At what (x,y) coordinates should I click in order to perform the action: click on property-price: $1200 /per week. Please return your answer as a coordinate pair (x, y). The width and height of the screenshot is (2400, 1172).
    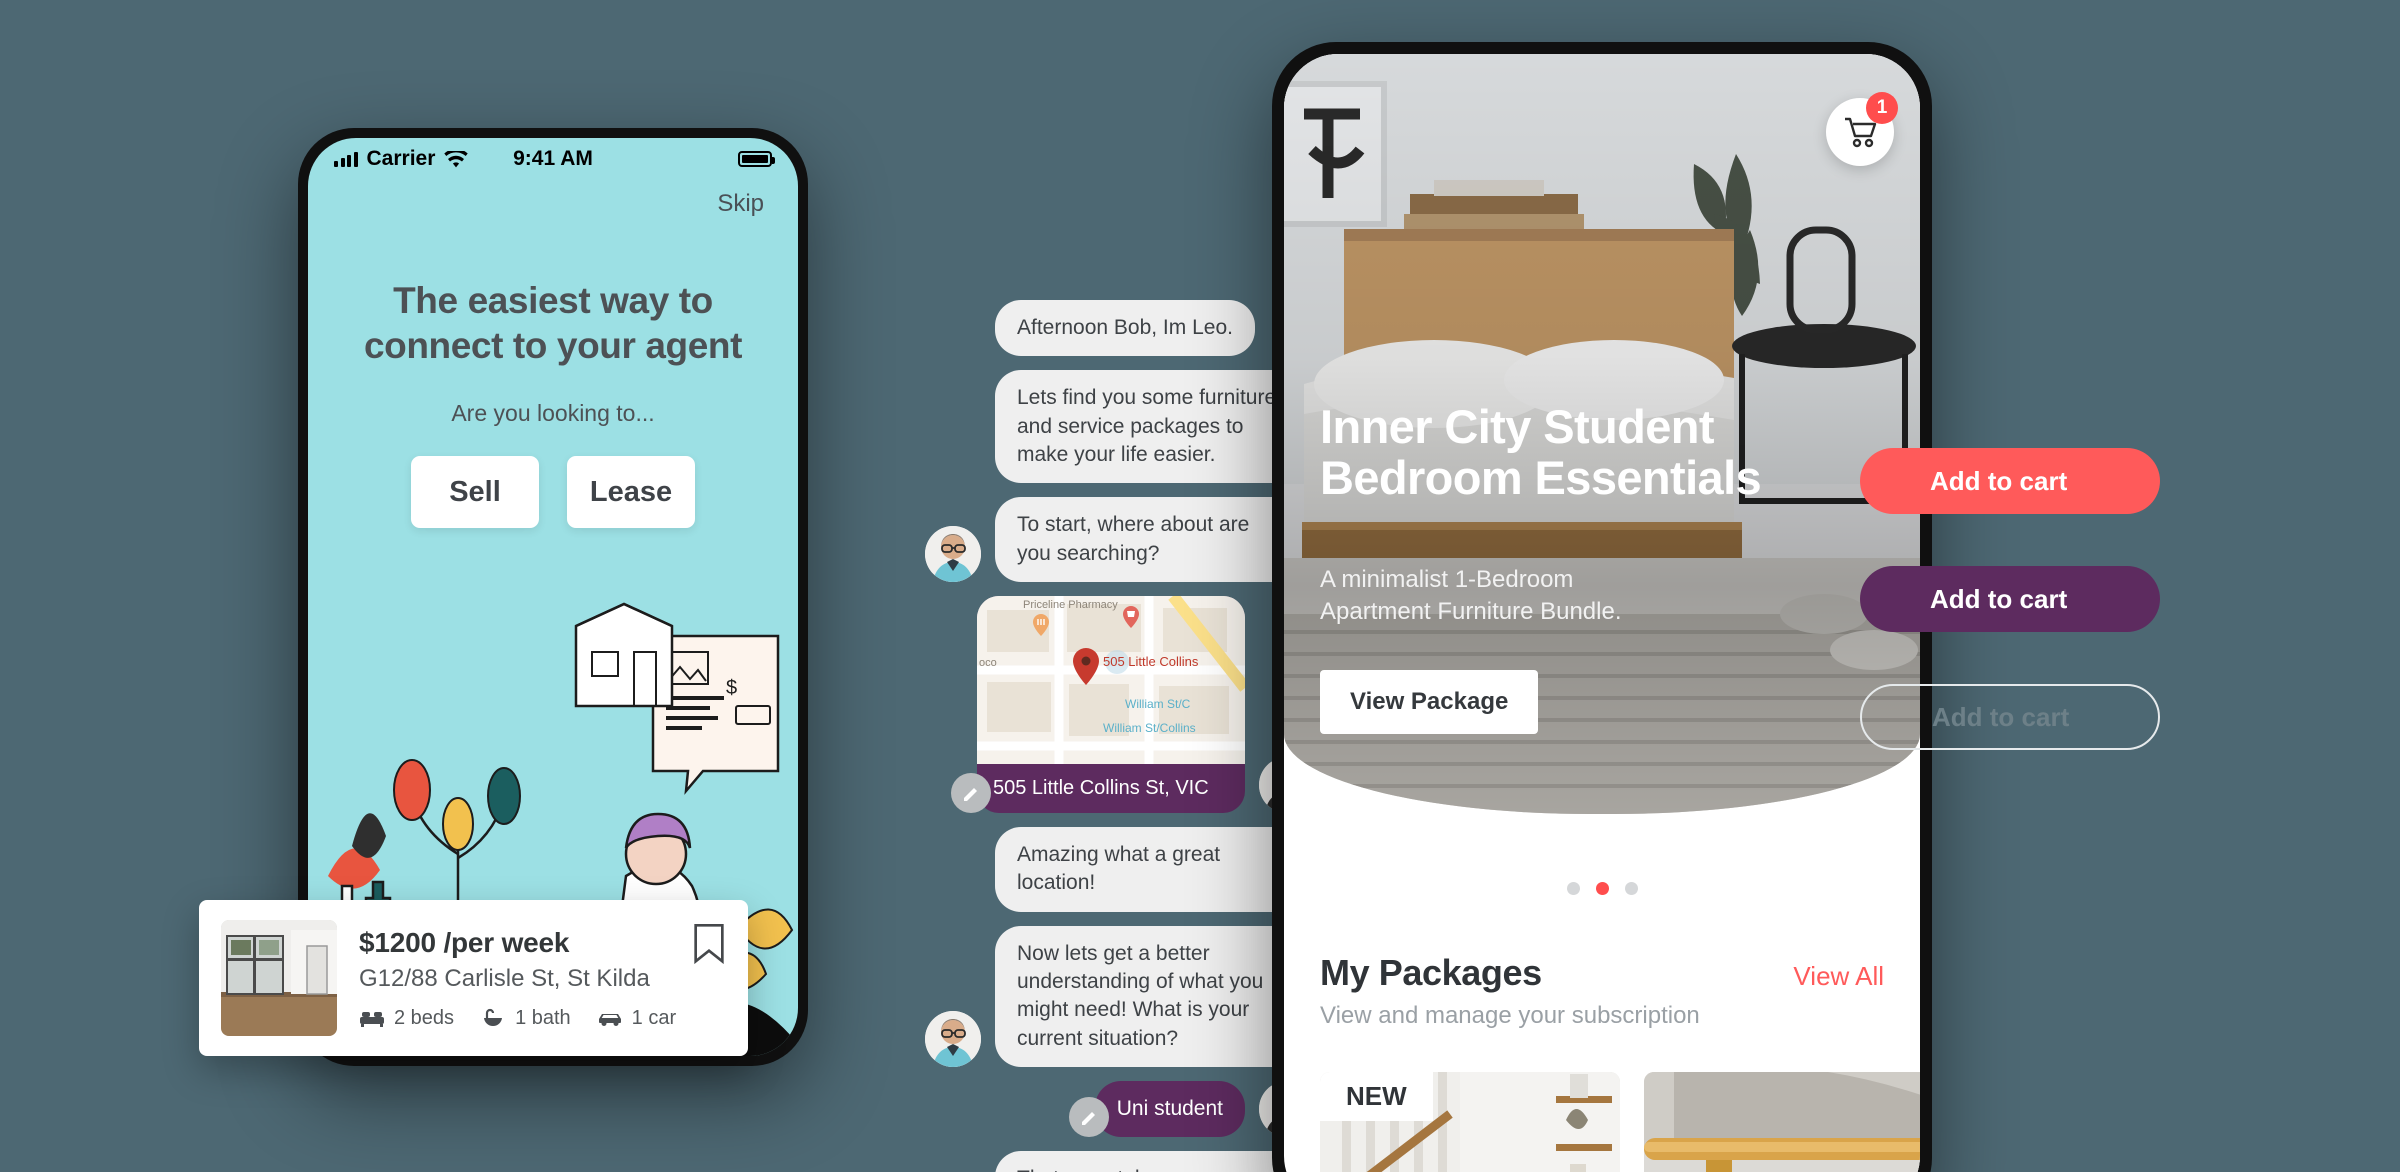
    Looking at the image, I should click on (464, 942).